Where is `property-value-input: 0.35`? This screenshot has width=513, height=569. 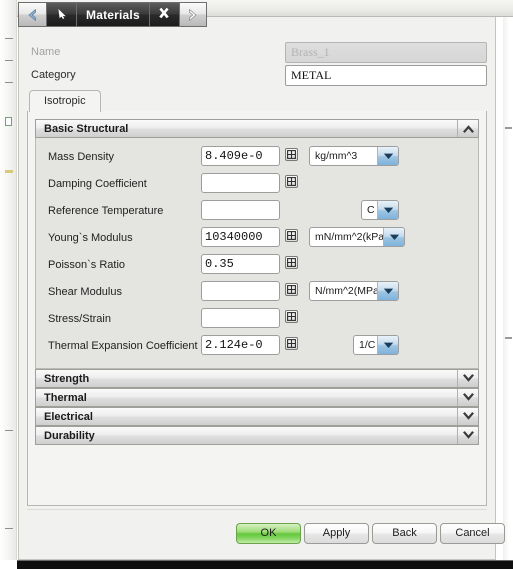
property-value-input: 0.35 is located at coordinates (240, 264).